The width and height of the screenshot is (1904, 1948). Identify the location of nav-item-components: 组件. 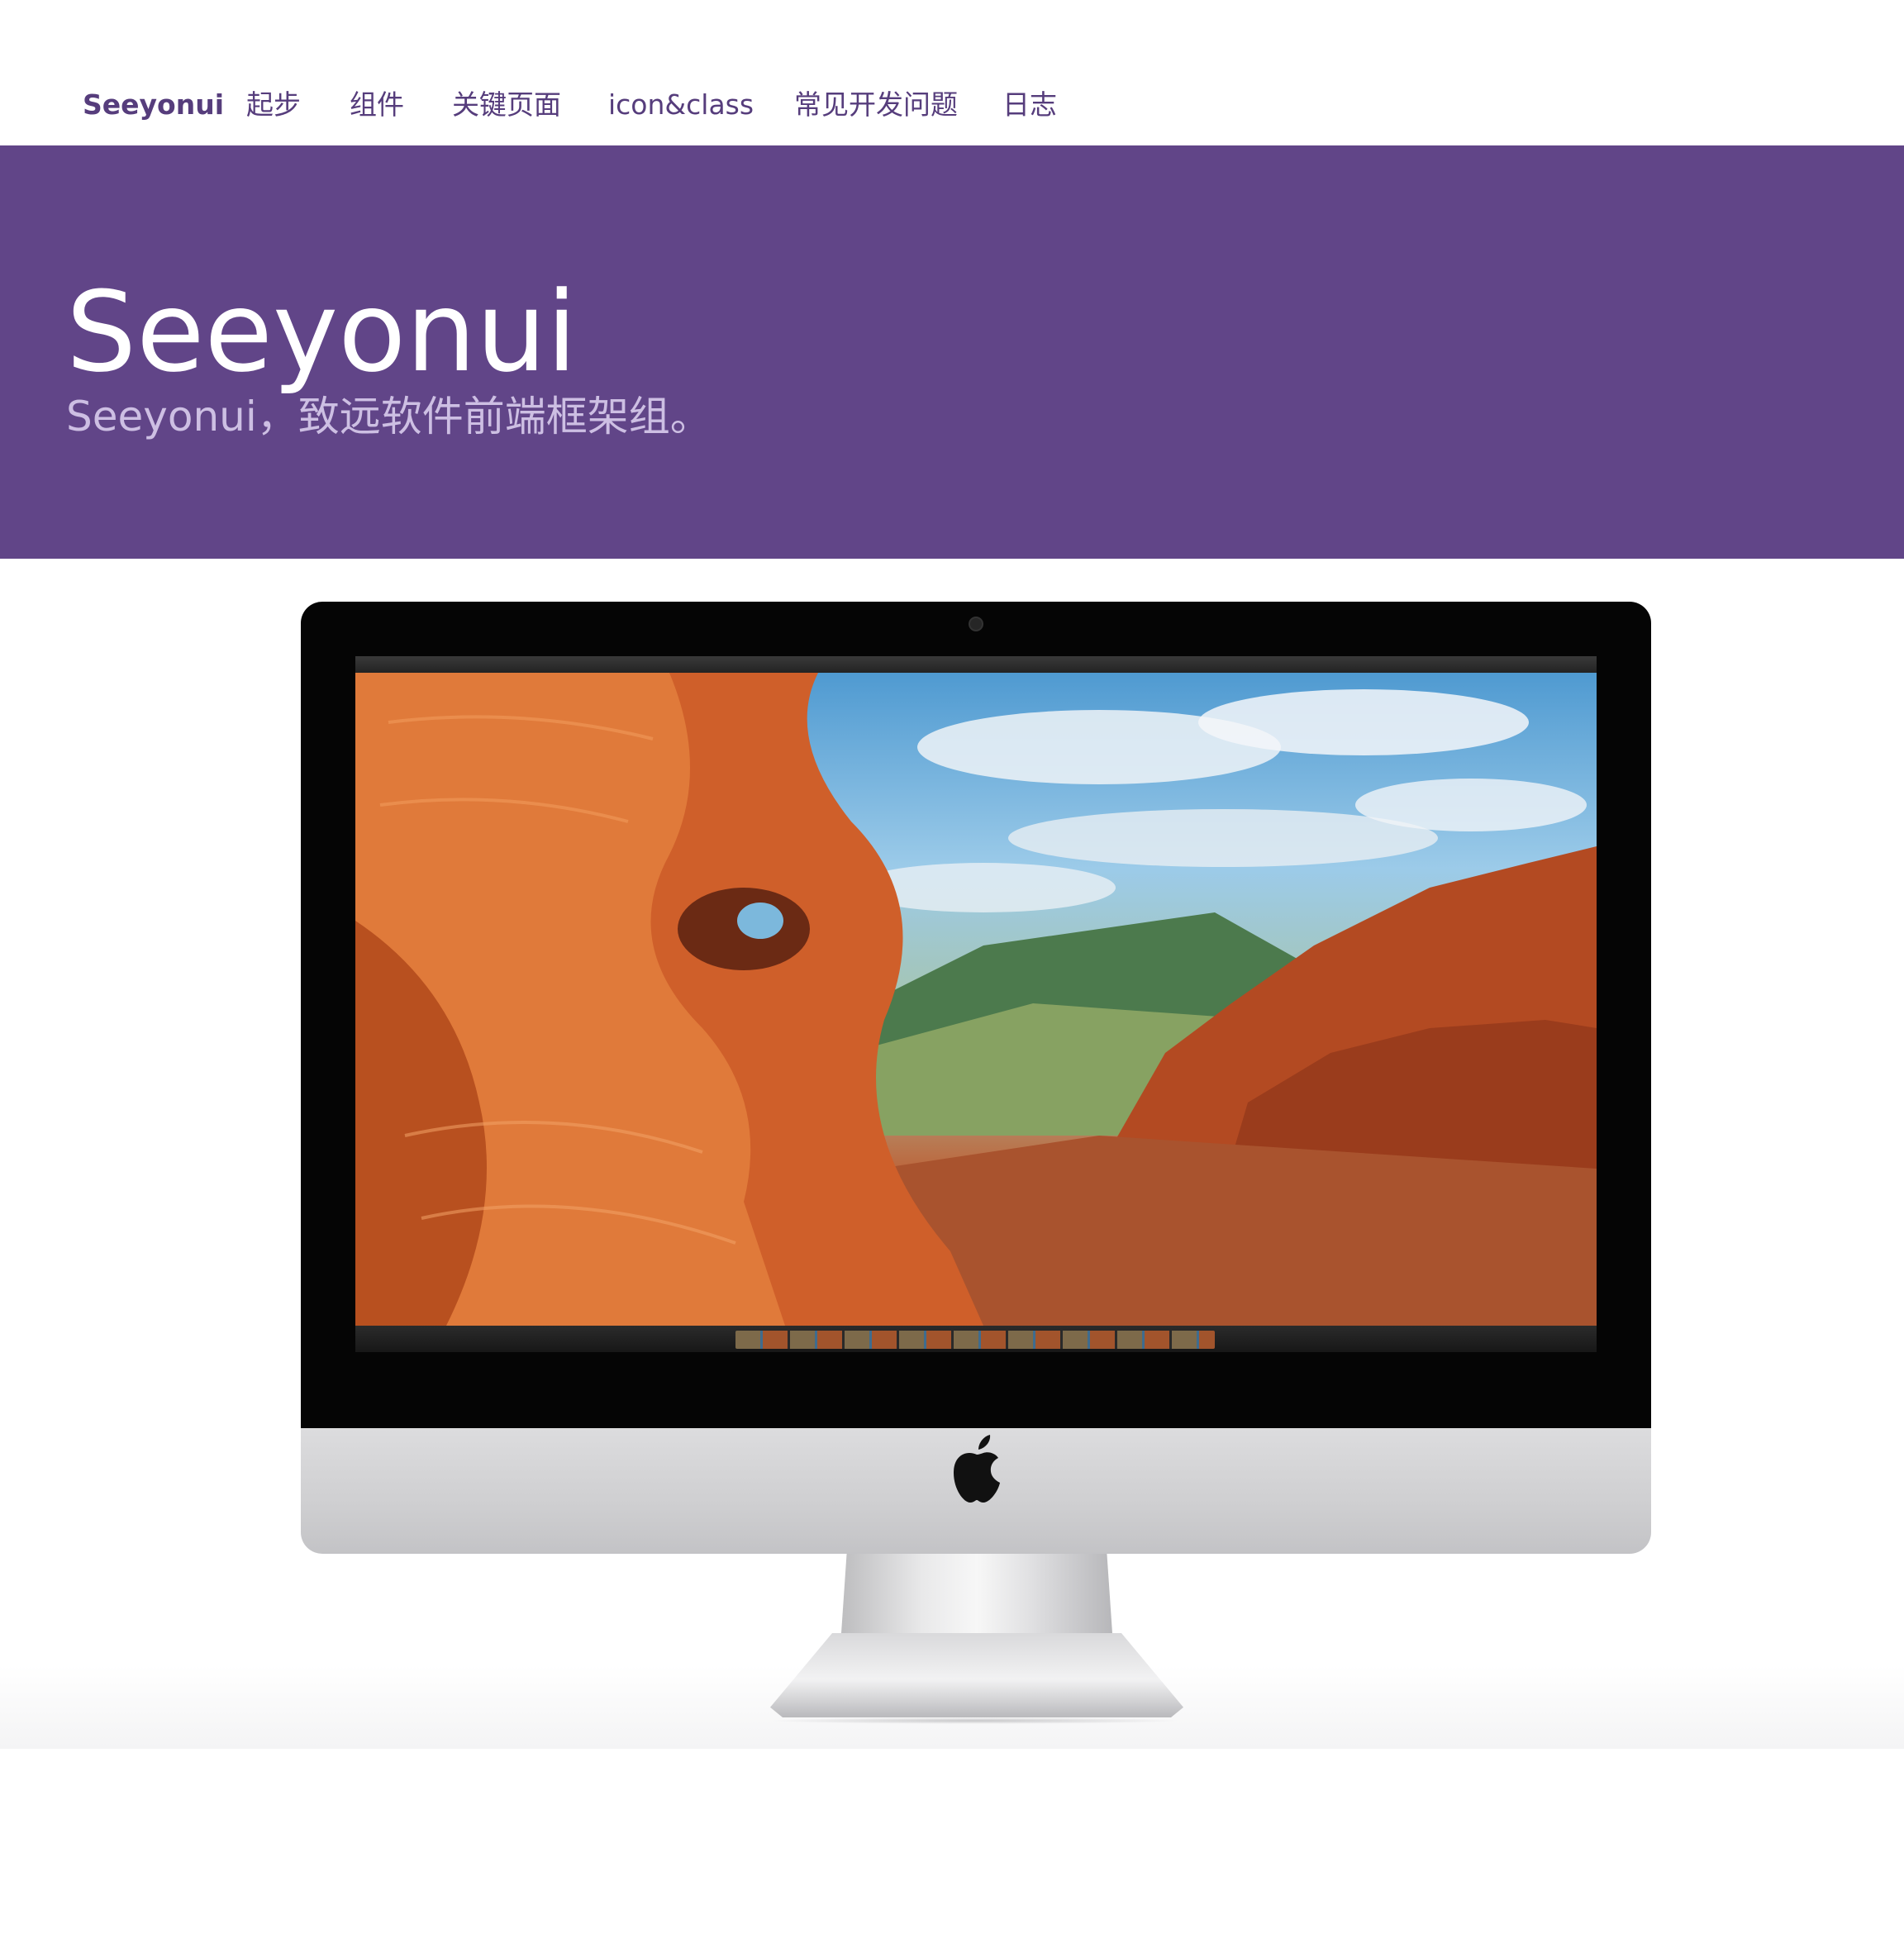
(377, 105).